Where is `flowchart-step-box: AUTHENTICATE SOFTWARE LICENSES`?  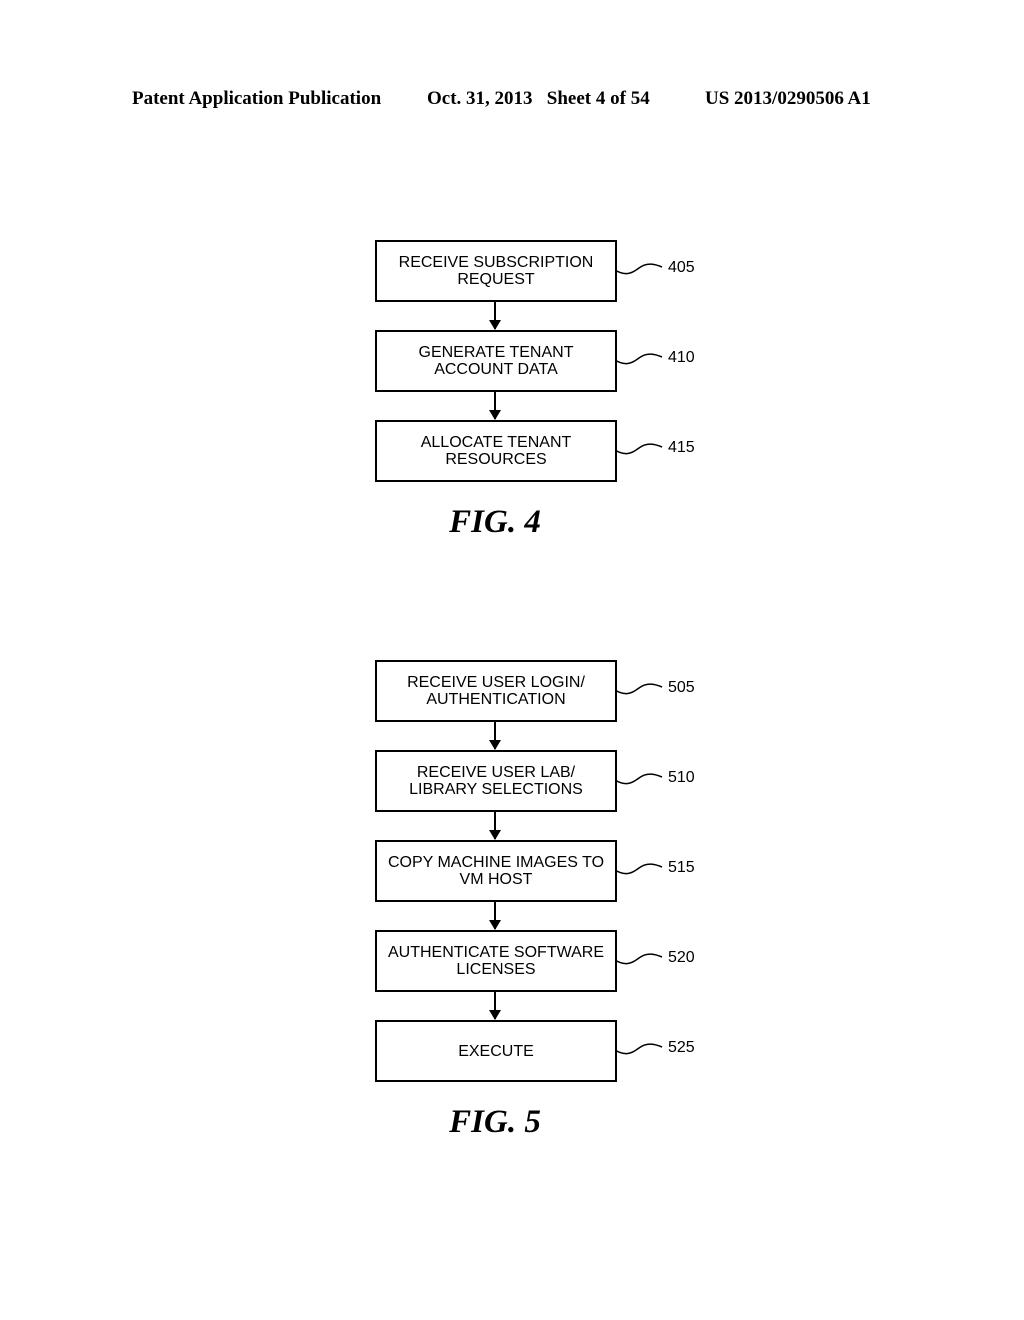
flowchart-step-box: AUTHENTICATE SOFTWARE LICENSES is located at coordinates (496, 961).